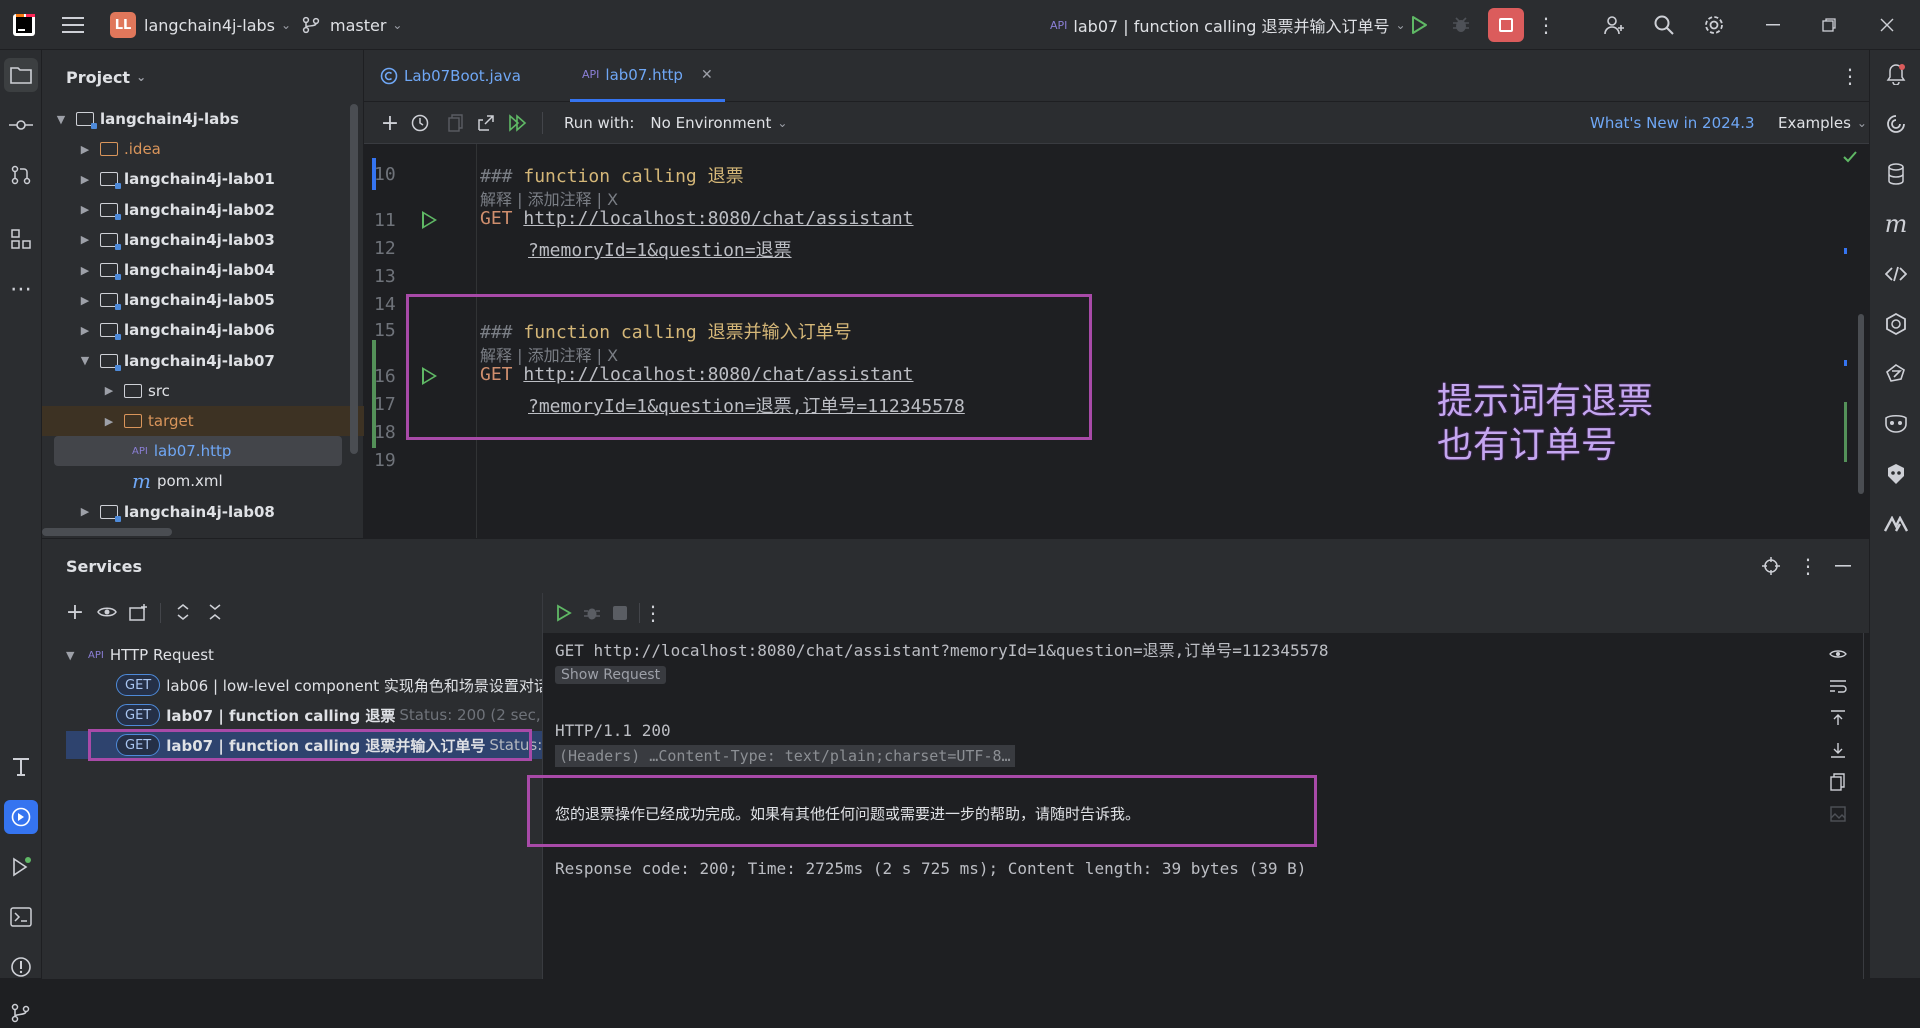  Describe the element at coordinates (1228, 25) in the screenshot. I see `run-config-selector: API lab07 | function calling 退票并输入订单号 ⌄` at that location.